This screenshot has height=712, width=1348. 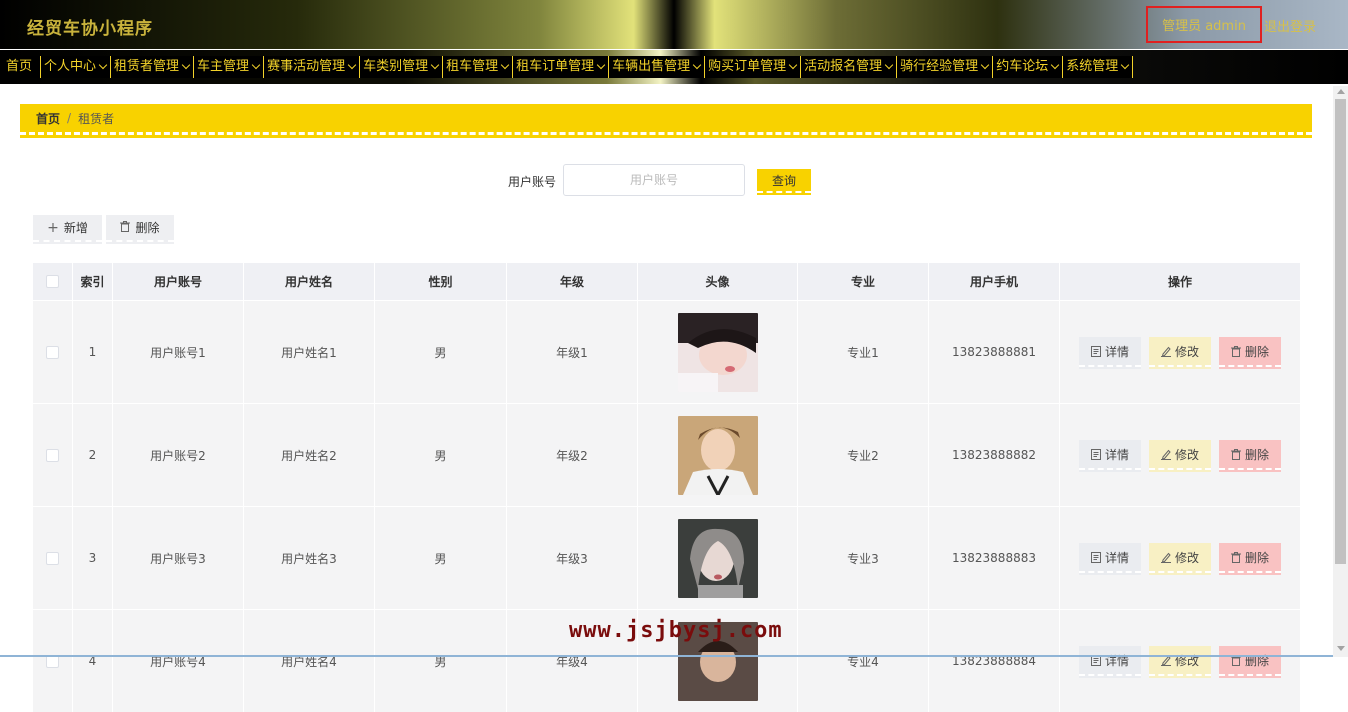 I want to click on header-sex: 性别, so click(x=441, y=281).